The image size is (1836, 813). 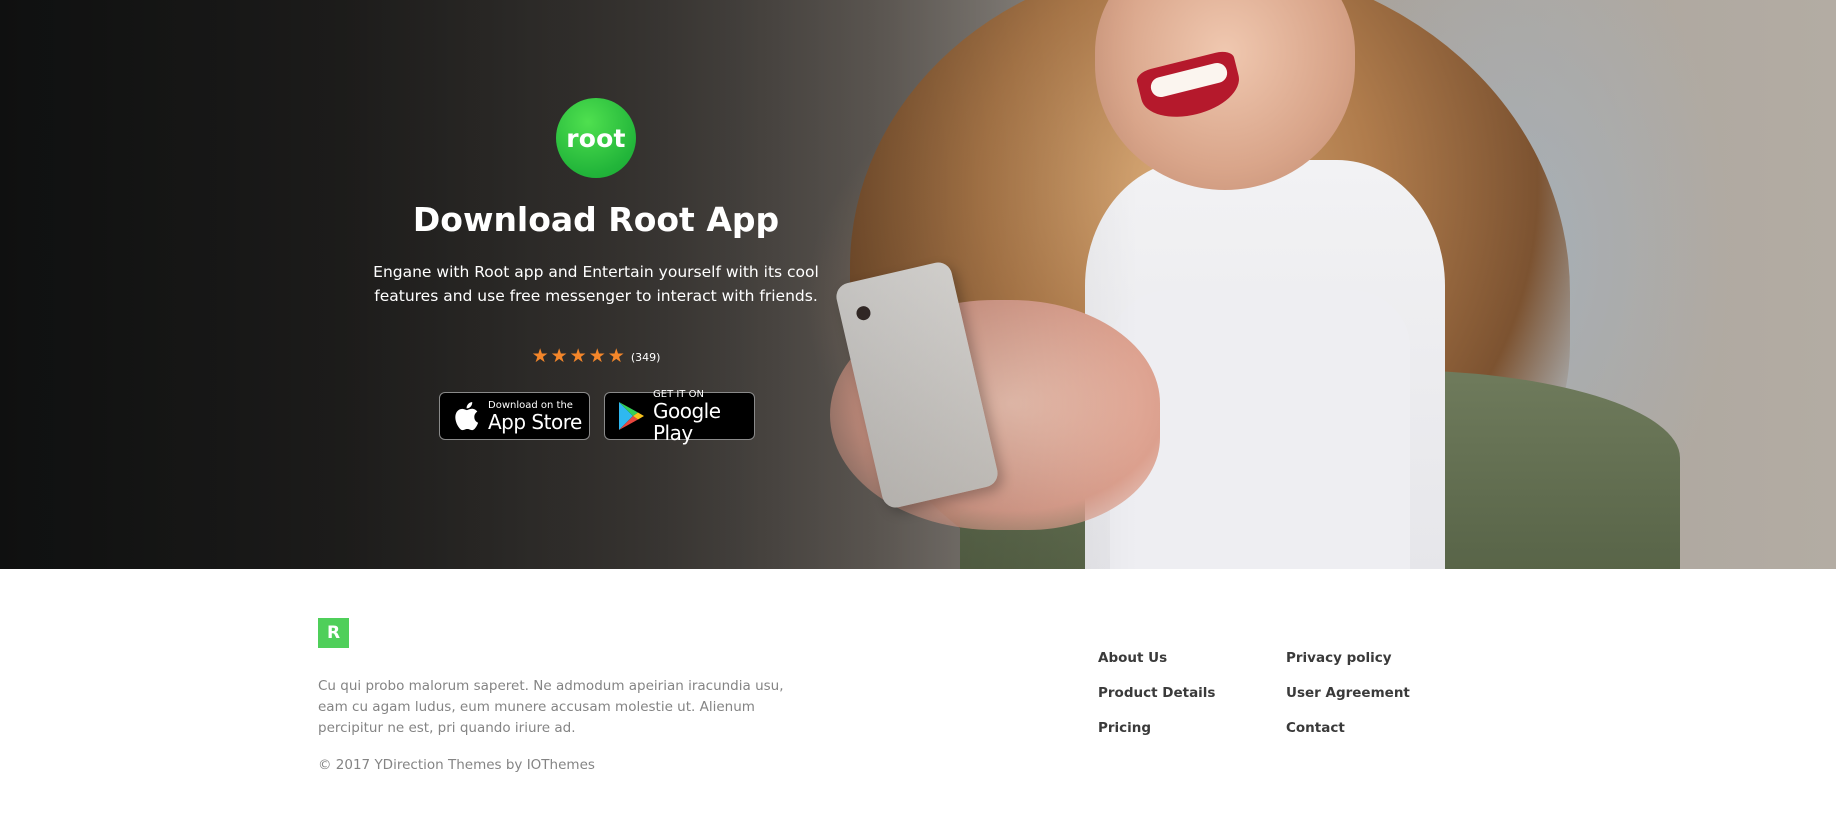 I want to click on app-store-small-label: Download on the, so click(x=530, y=405).